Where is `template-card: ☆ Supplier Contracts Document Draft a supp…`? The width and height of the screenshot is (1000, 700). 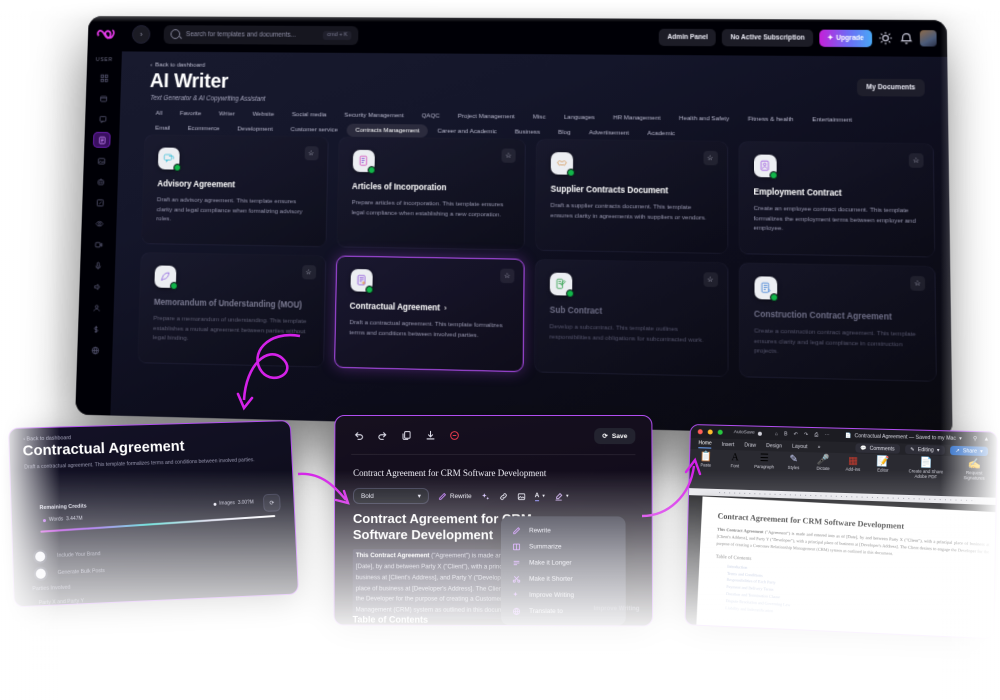
template-card: ☆ Supplier Contracts Document Draft a supp… is located at coordinates (631, 196).